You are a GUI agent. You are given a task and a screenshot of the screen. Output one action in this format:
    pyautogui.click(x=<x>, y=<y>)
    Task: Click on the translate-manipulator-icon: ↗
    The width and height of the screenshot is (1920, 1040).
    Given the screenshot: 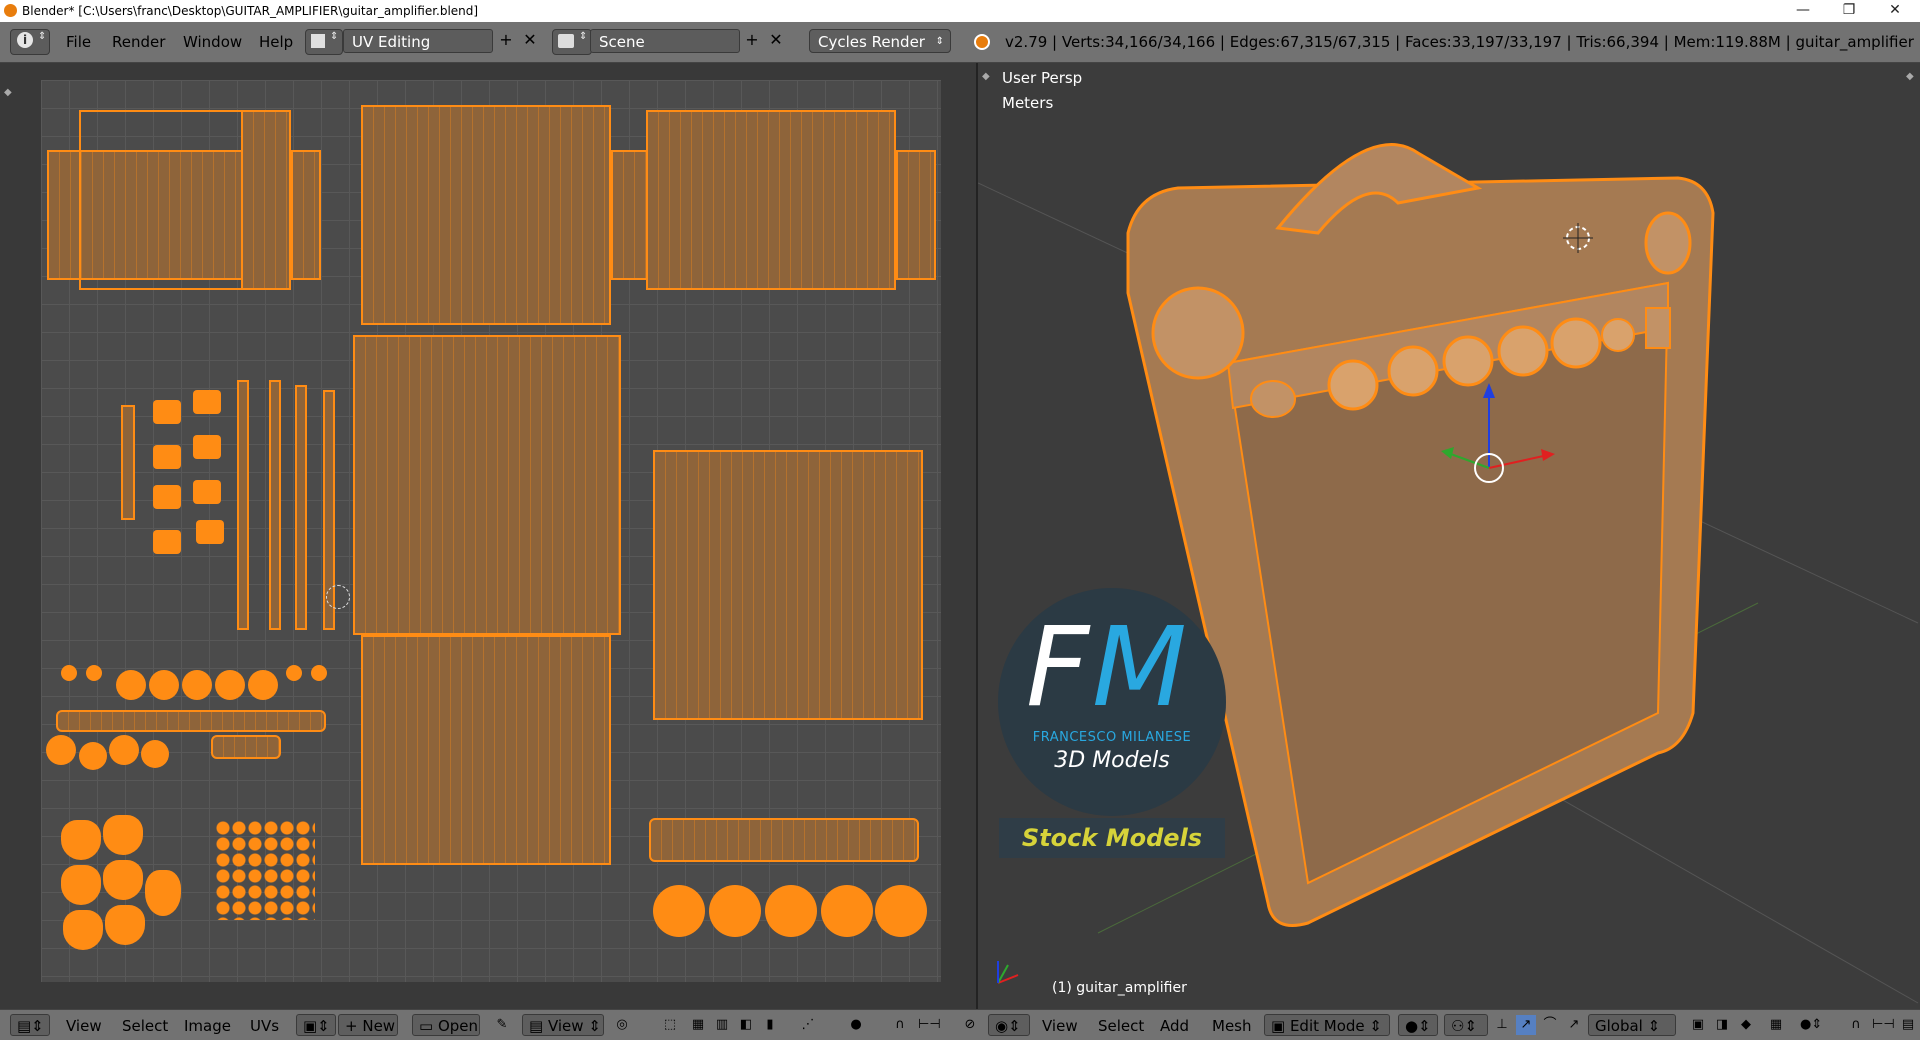 What is the action you would take?
    pyautogui.click(x=1526, y=1025)
    